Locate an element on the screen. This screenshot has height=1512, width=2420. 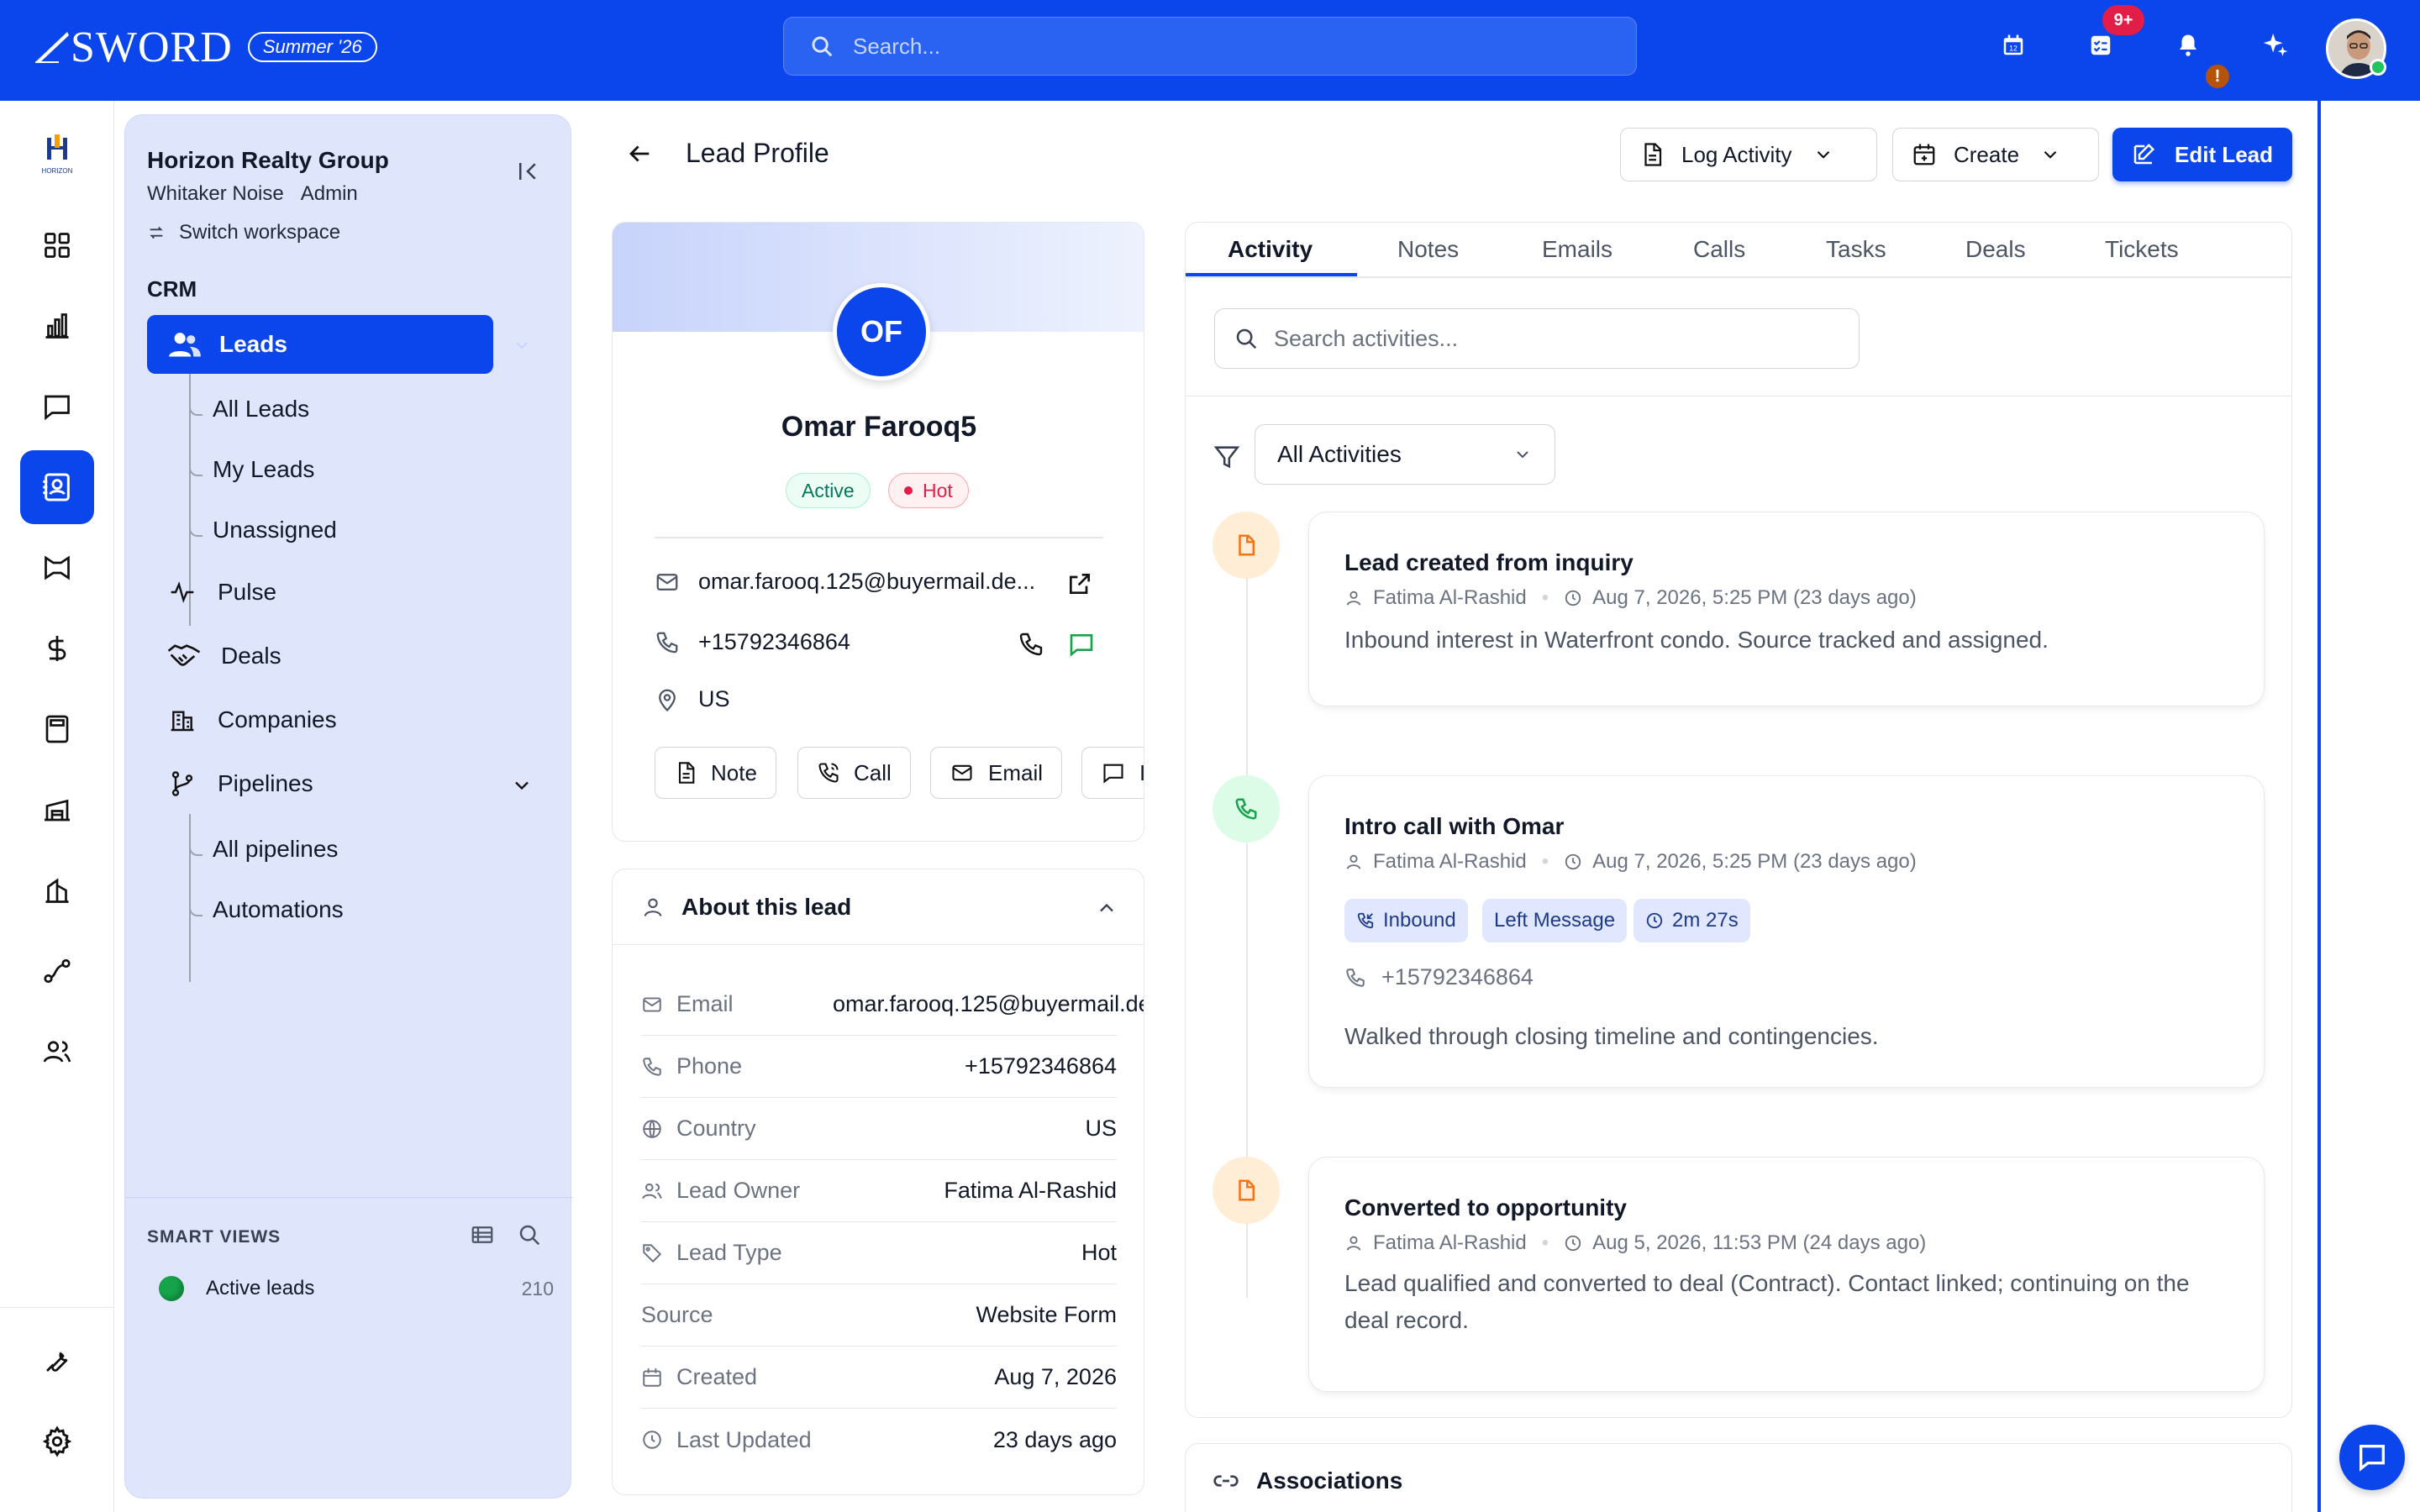
sidebar-item-companies: Companies is located at coordinates (252, 719).